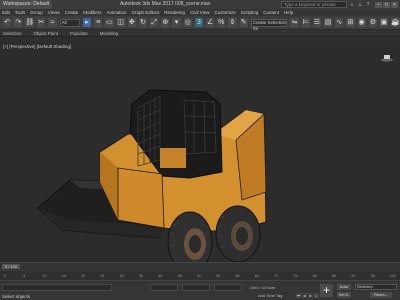 This screenshot has height=300, width=400. Describe the element at coordinates (326, 290) in the screenshot. I see `set-key-icon: +` at that location.